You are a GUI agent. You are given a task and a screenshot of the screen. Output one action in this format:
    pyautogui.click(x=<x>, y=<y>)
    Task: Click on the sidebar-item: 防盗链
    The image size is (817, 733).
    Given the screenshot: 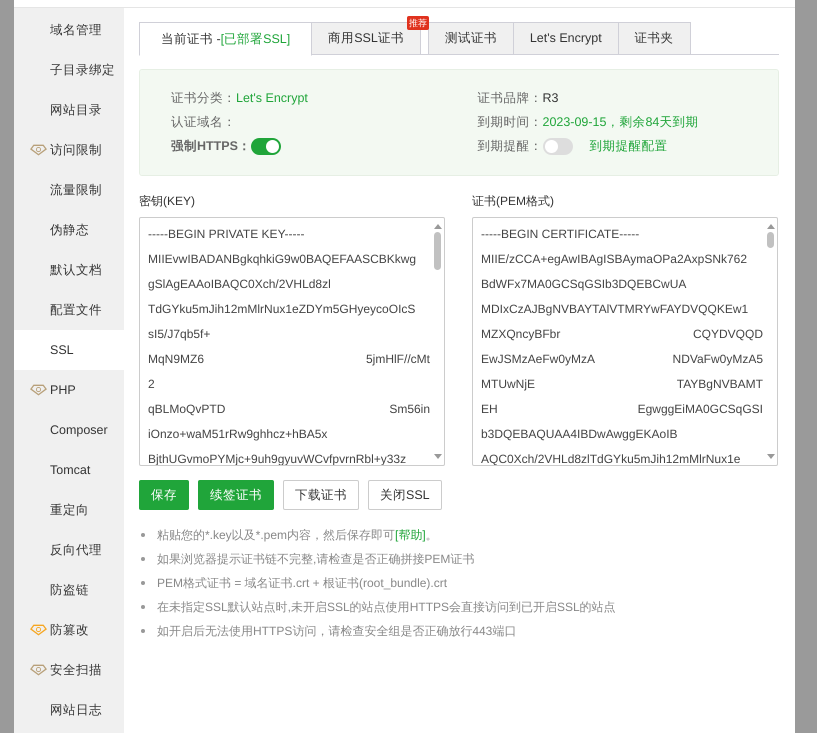 What is the action you would take?
    pyautogui.click(x=69, y=590)
    